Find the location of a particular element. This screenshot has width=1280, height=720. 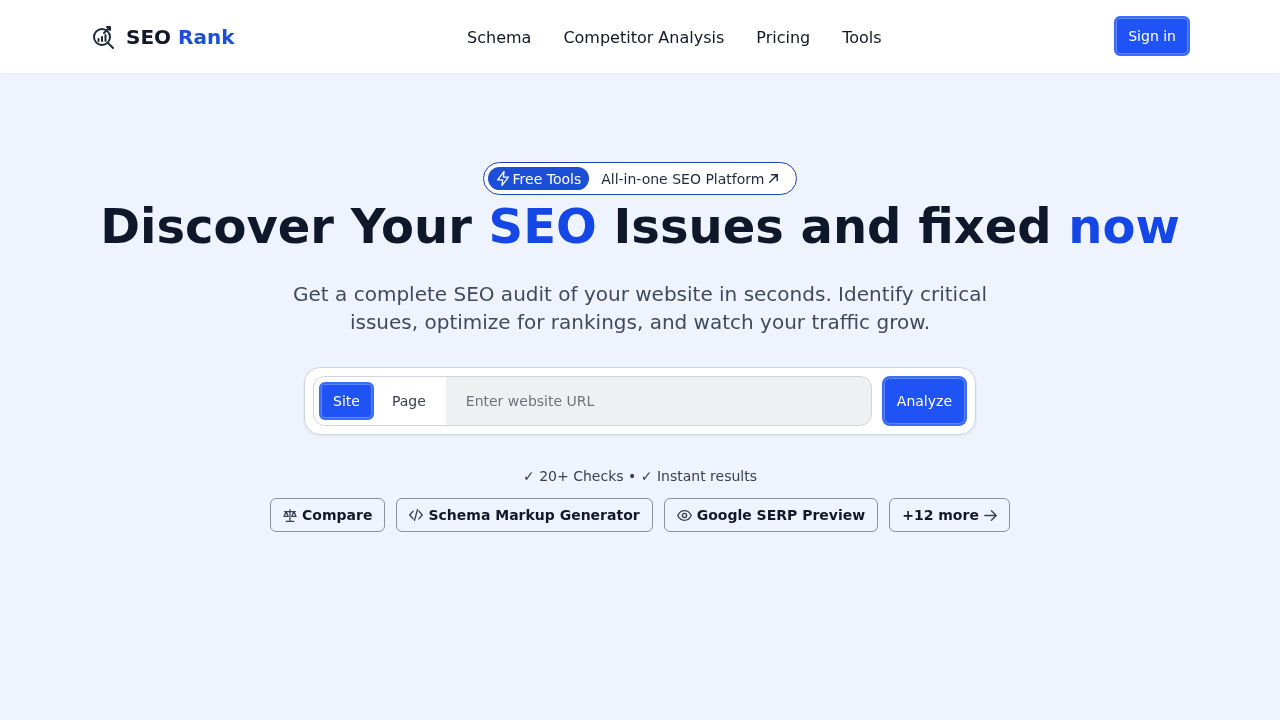

tool-button: Compare is located at coordinates (328, 515).